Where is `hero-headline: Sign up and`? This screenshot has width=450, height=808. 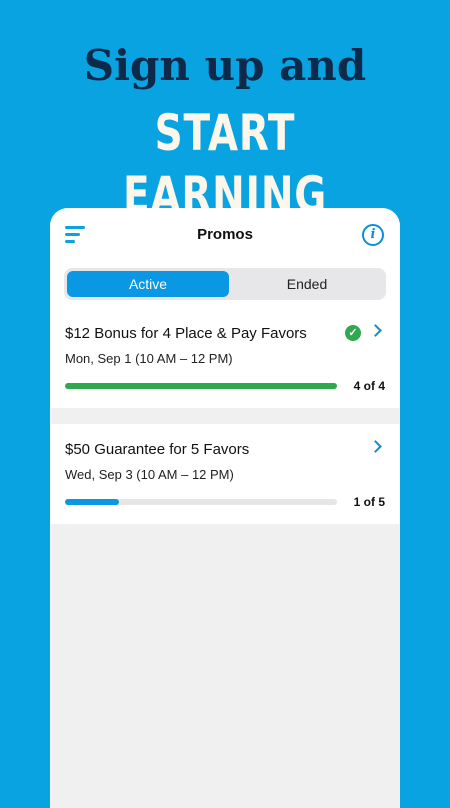 hero-headline: Sign up and is located at coordinates (225, 65).